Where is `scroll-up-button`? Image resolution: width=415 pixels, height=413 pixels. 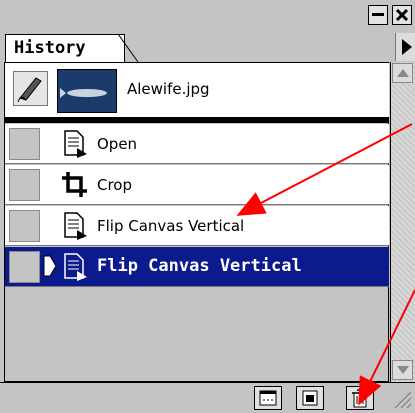 scroll-up-button is located at coordinates (402, 73).